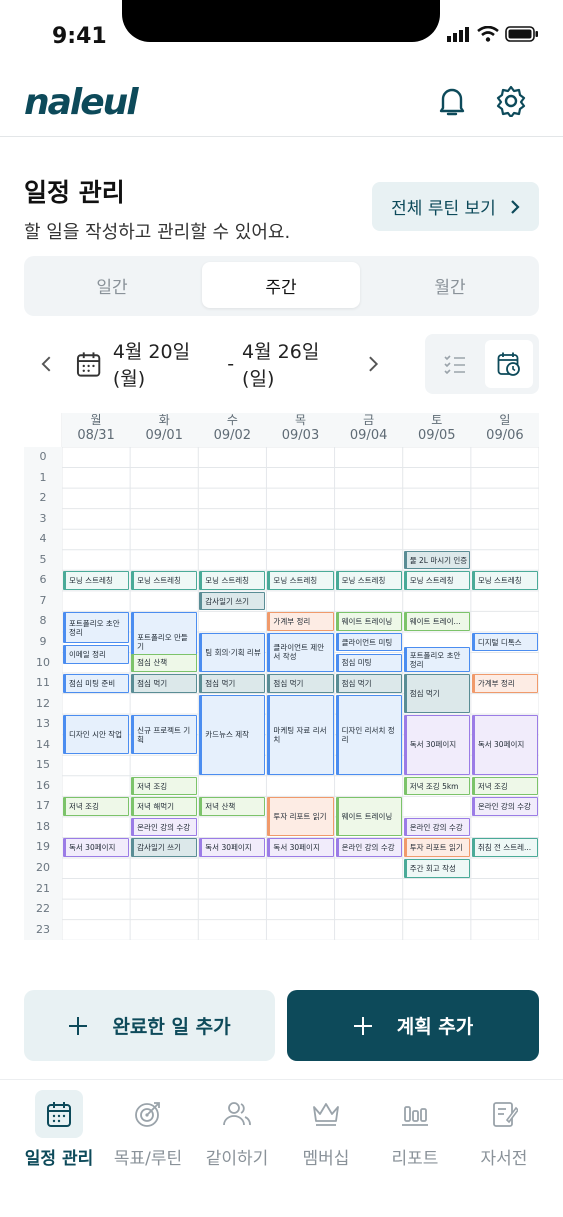 The height and width of the screenshot is (1217, 563). I want to click on schedule-event: 팀 회의·기획 리뷰, so click(232, 652).